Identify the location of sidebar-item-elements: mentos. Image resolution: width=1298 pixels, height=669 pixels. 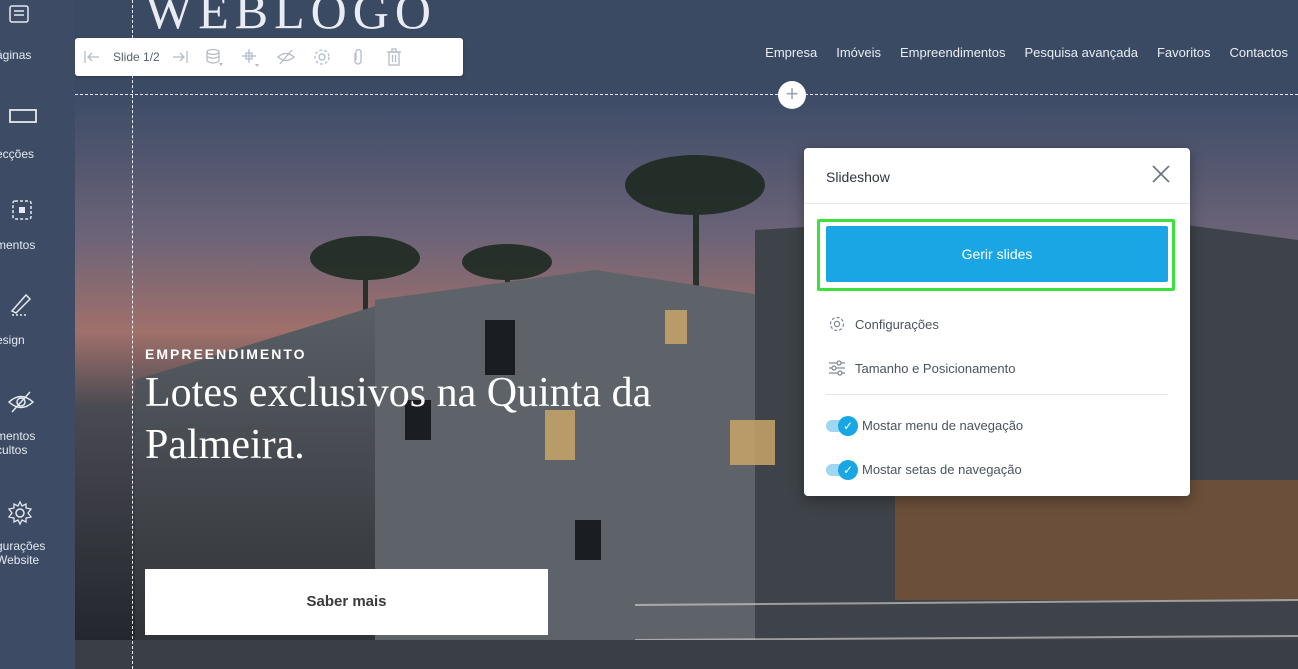
(37, 230).